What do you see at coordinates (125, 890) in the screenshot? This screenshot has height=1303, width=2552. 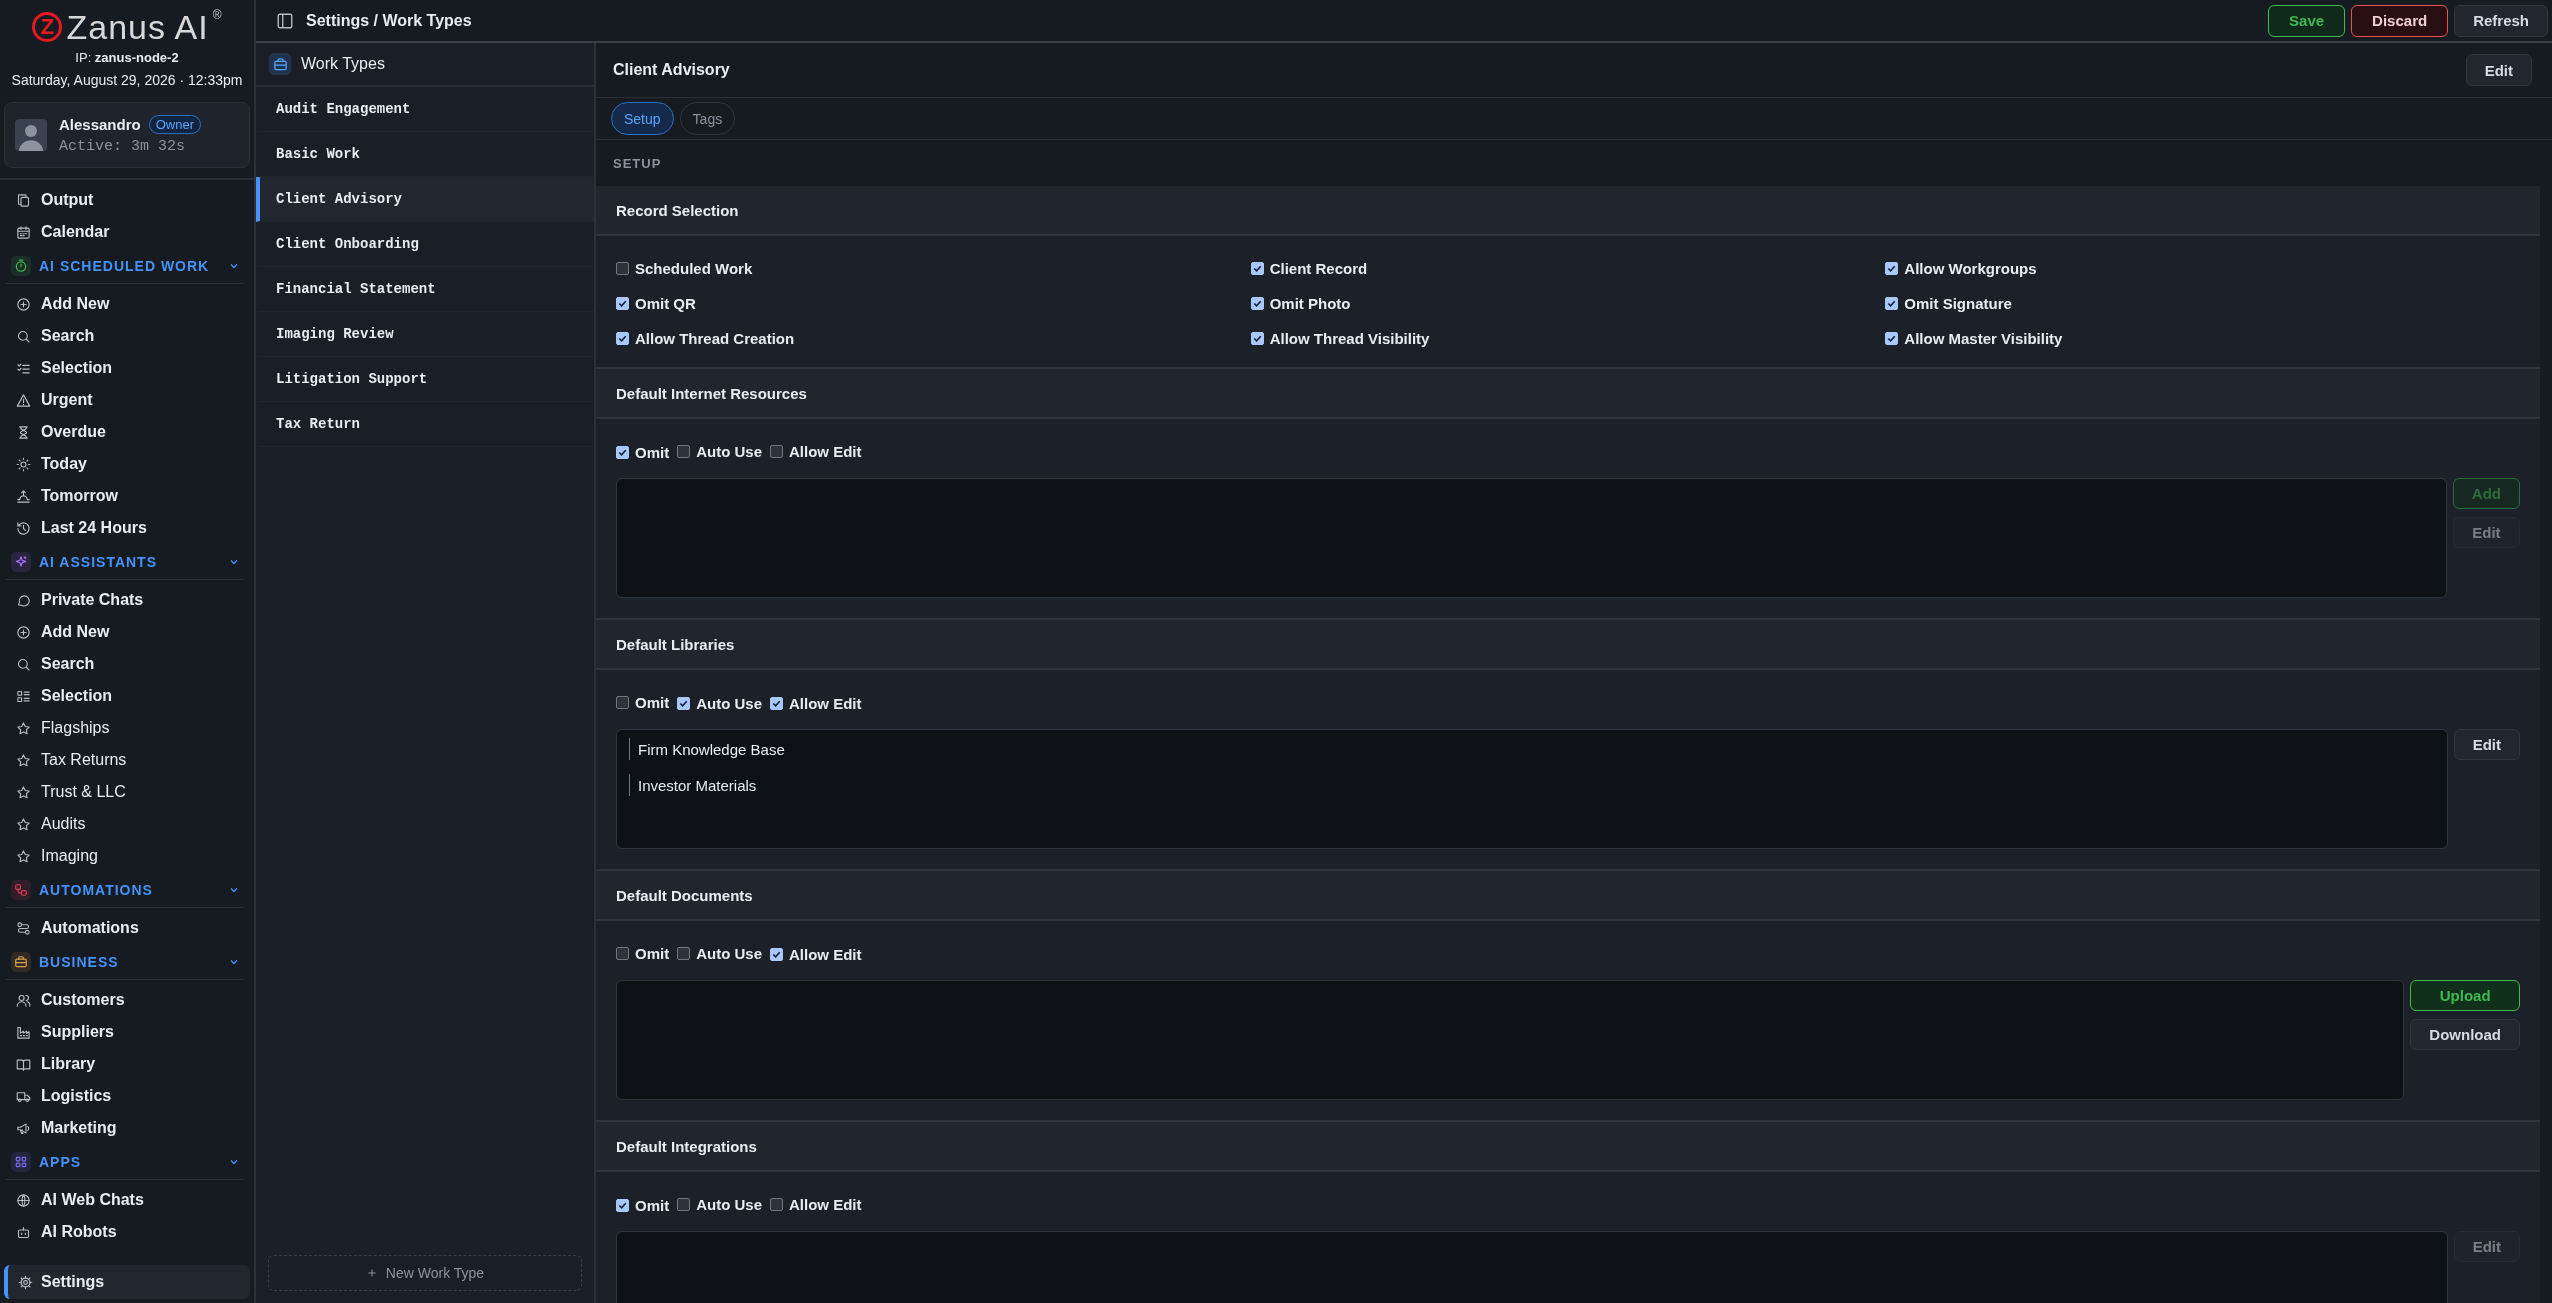 I see `section-header: AUTOMATIONS` at bounding box center [125, 890].